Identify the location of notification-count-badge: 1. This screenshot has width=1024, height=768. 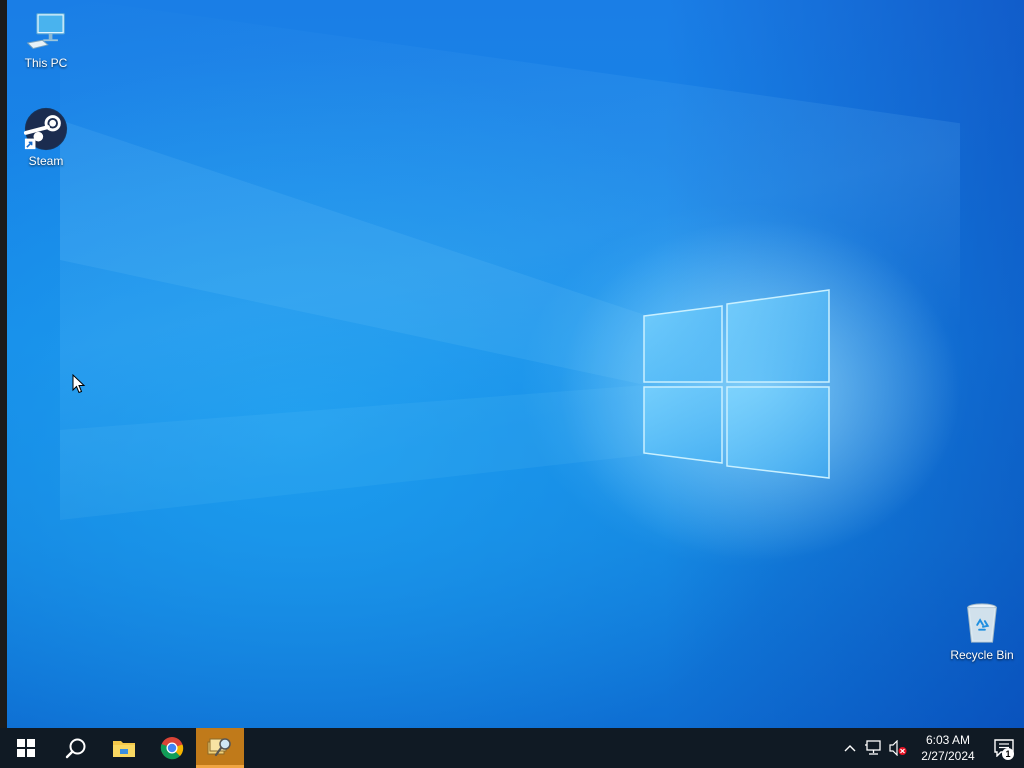
(1008, 754).